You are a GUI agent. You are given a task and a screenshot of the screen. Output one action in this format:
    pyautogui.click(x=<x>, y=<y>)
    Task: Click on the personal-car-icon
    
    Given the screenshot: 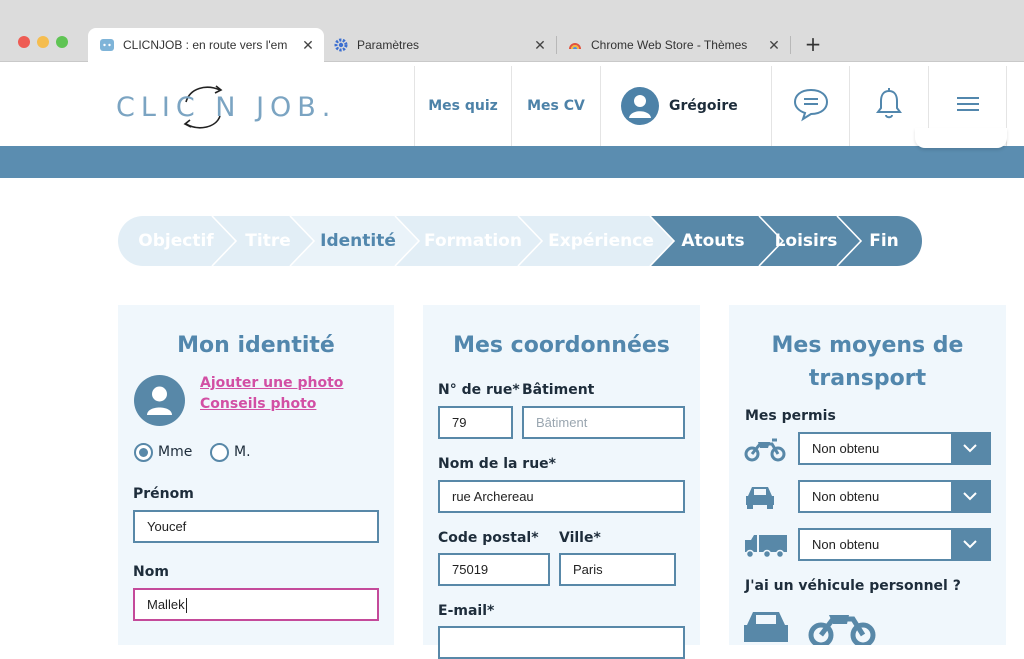 What is the action you would take?
    pyautogui.click(x=766, y=628)
    